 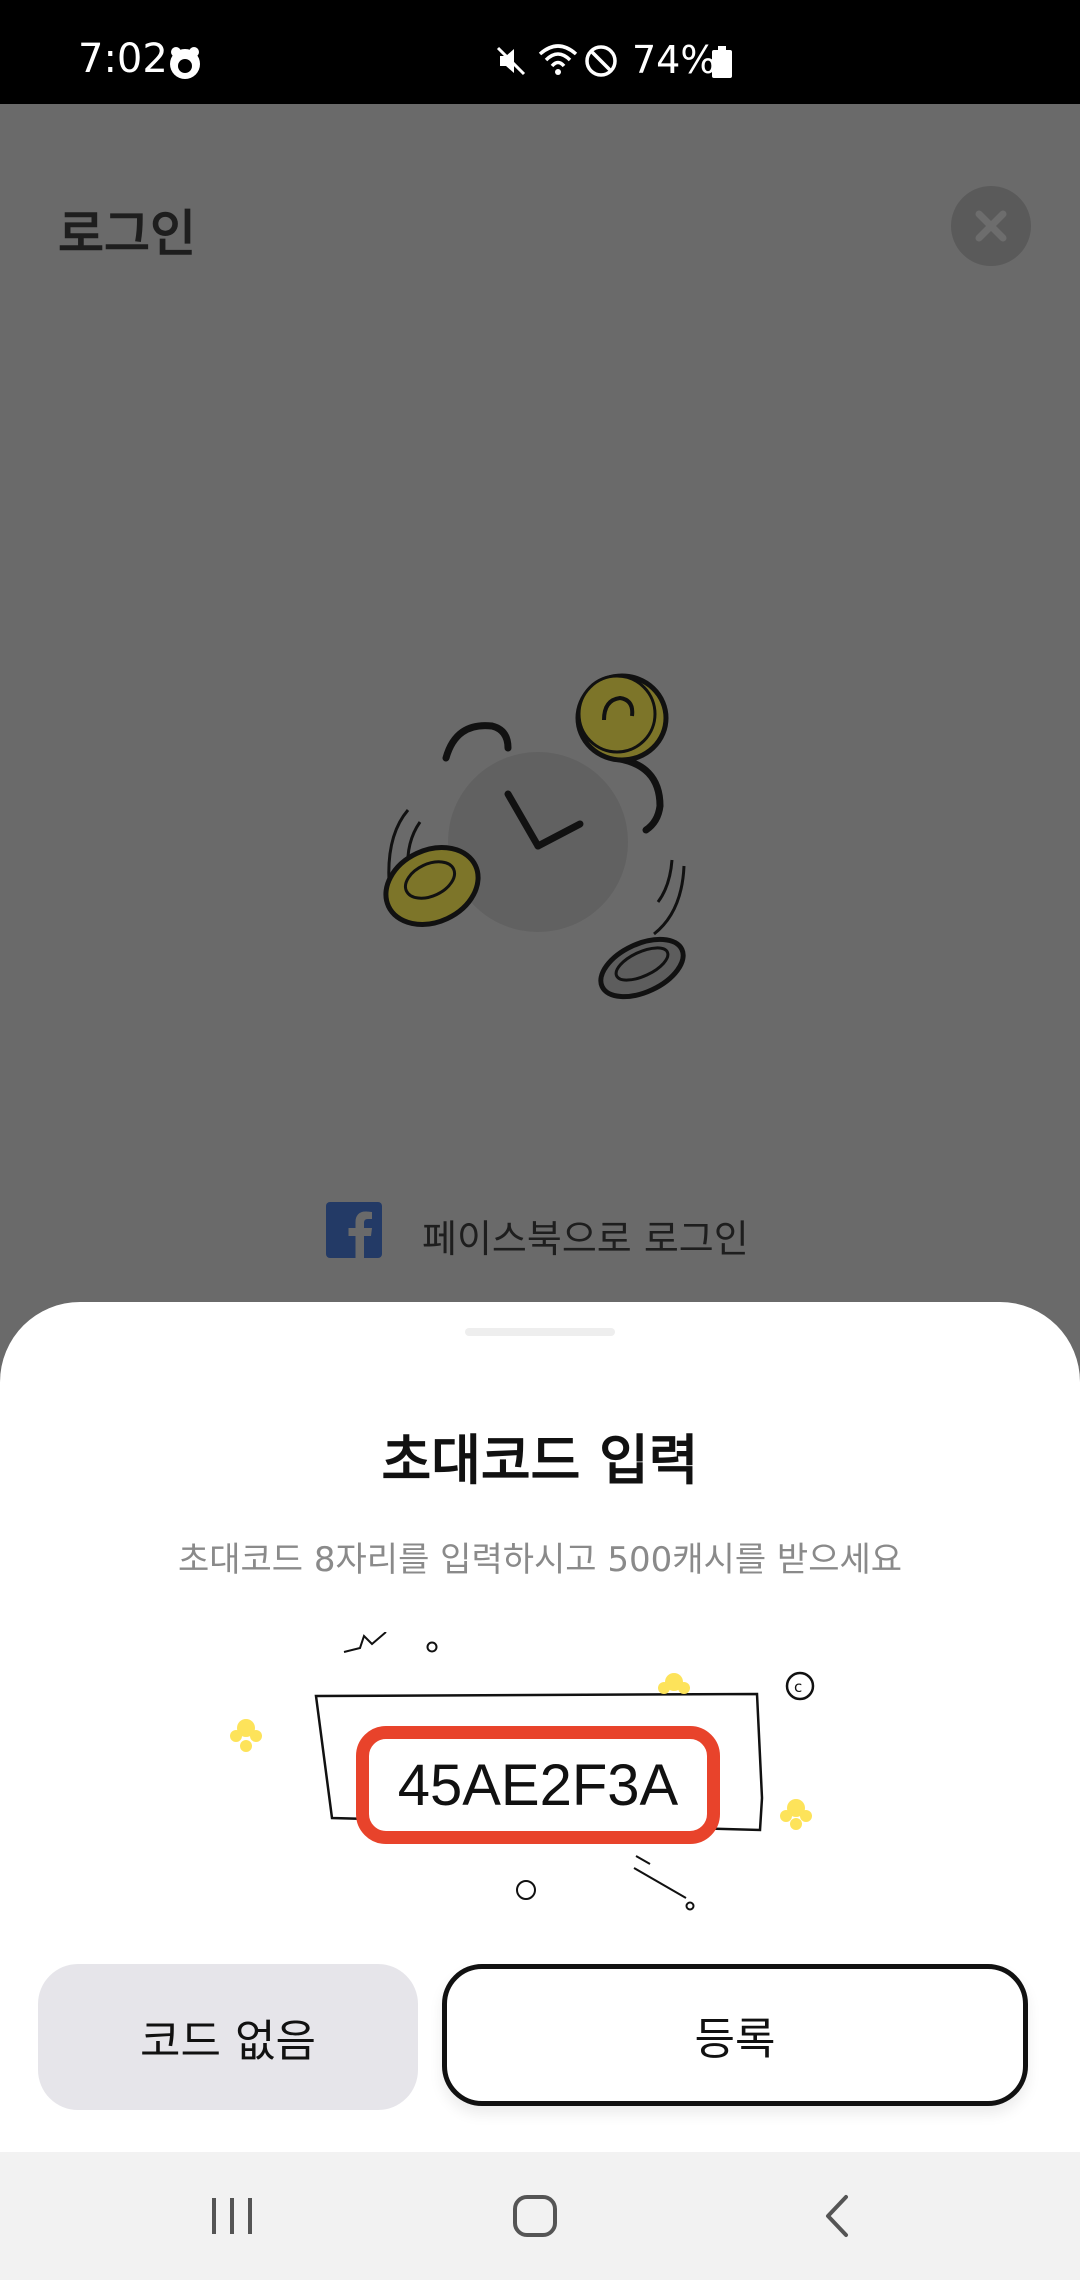 I want to click on close-icon, so click(x=991, y=226).